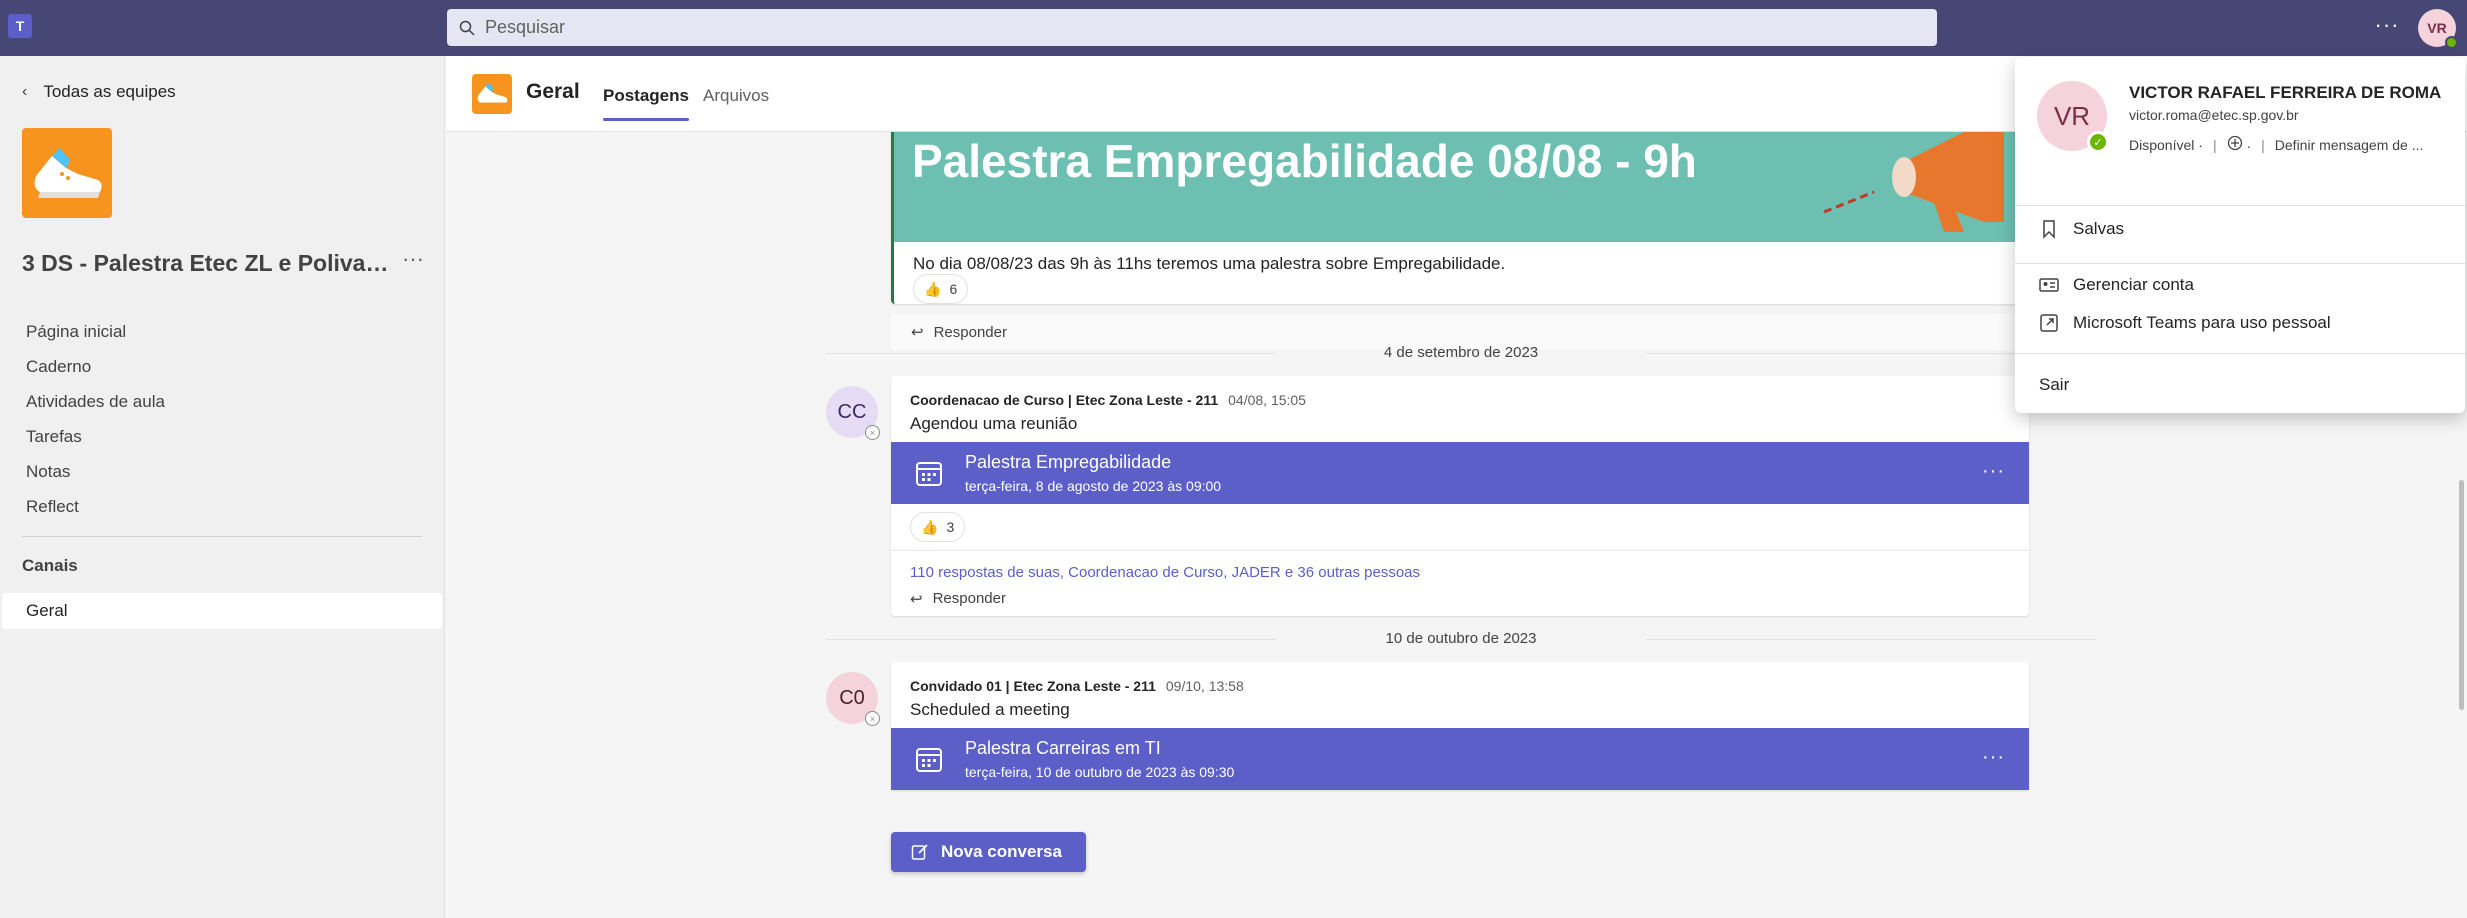 The width and height of the screenshot is (2467, 918). I want to click on location-icon, so click(2234, 143).